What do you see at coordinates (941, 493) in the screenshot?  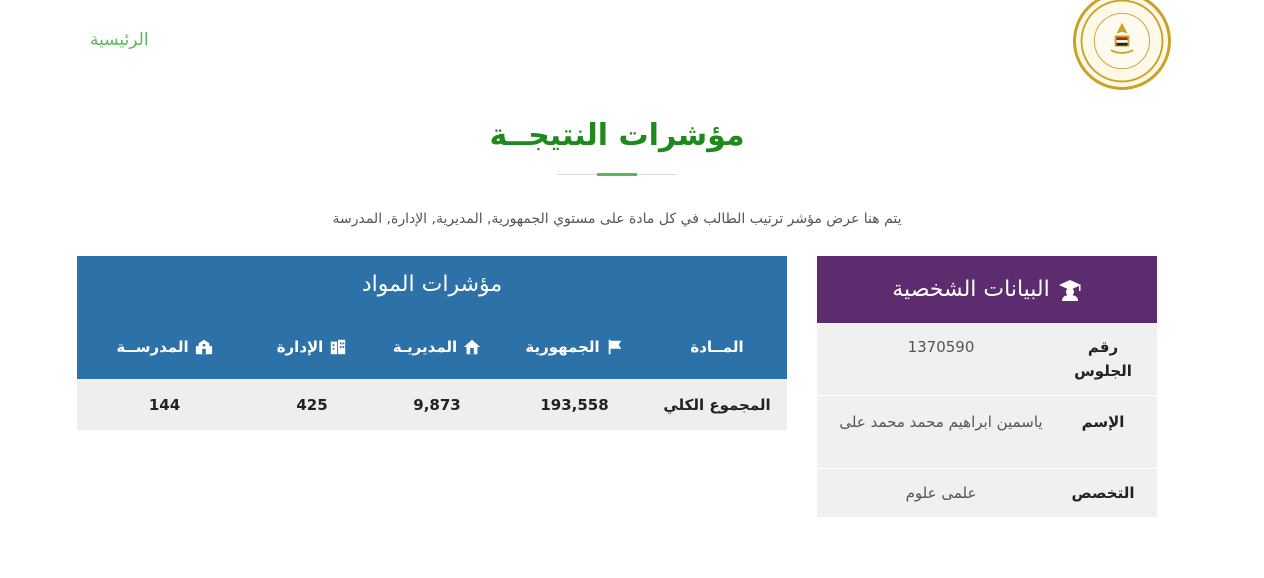 I see `specialization-value: علمى علوم` at bounding box center [941, 493].